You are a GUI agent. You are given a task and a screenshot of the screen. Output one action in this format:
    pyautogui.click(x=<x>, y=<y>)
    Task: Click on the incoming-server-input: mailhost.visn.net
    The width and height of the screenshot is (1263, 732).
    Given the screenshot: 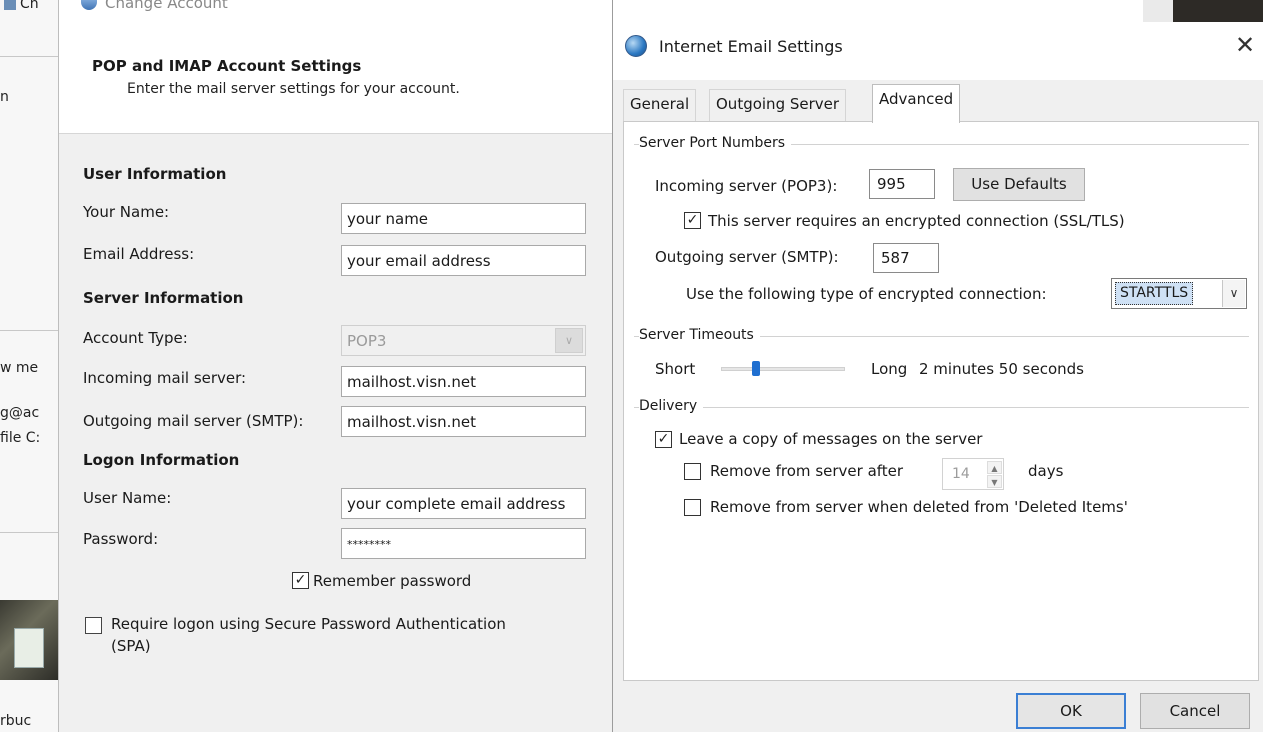 What is the action you would take?
    pyautogui.click(x=463, y=381)
    